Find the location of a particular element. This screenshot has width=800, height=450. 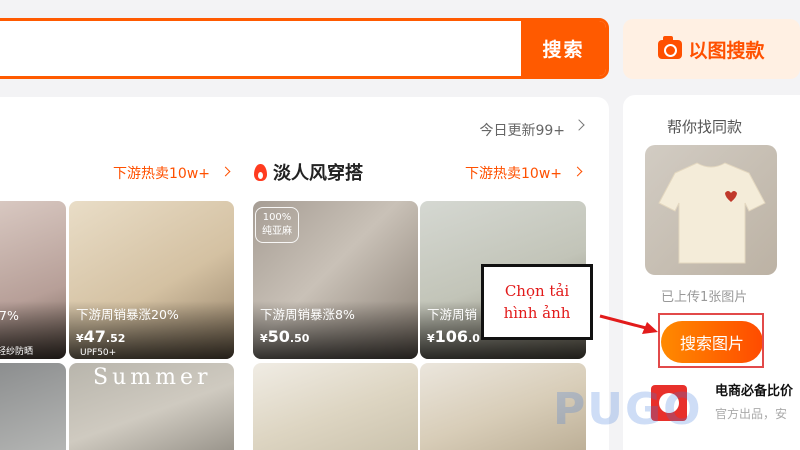

hot-sales-link-right: 下游热卖10w+ is located at coordinates (513, 173).